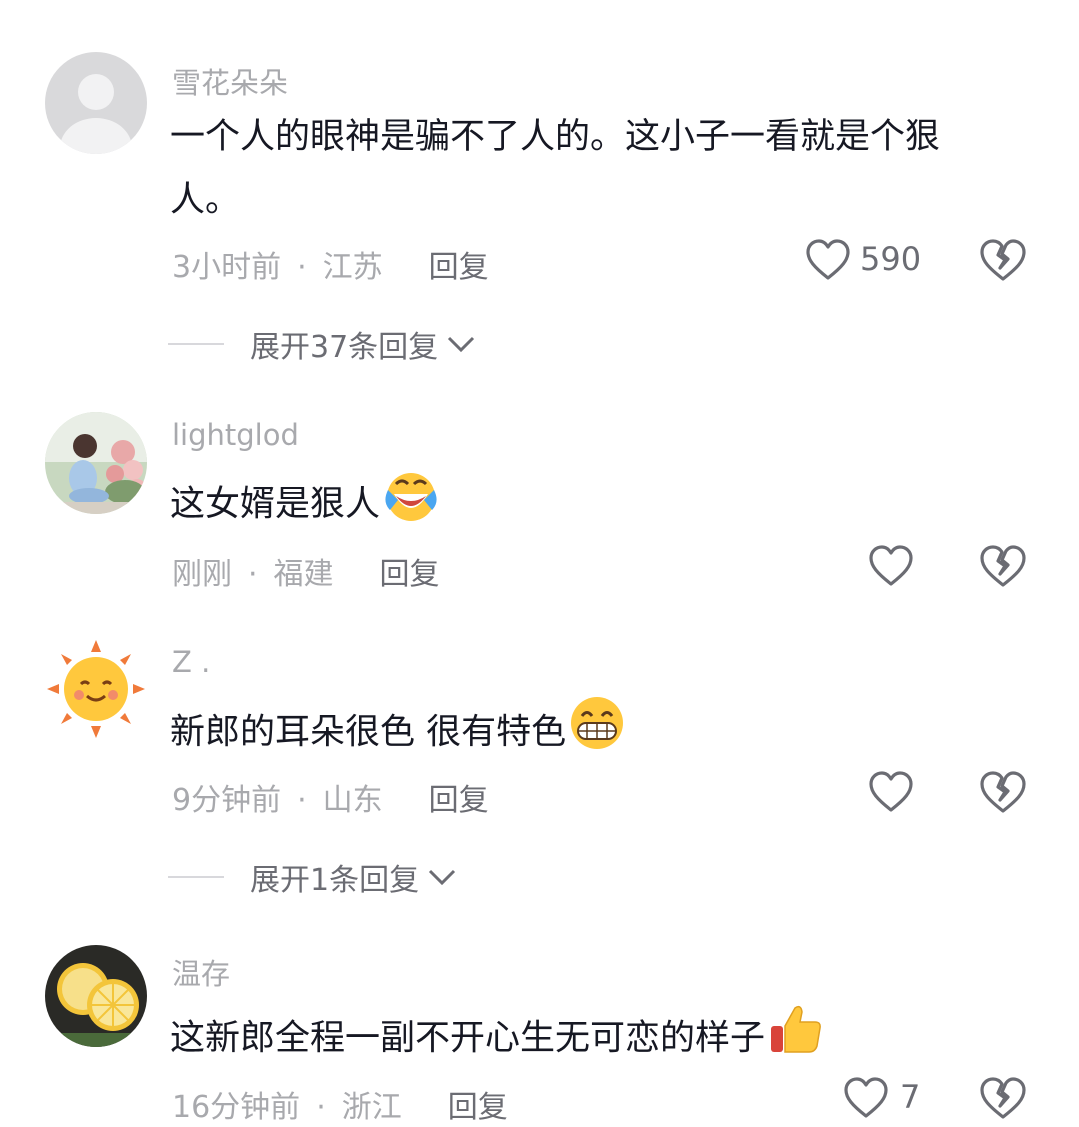  What do you see at coordinates (352, 800) in the screenshot?
I see `location: 山东` at bounding box center [352, 800].